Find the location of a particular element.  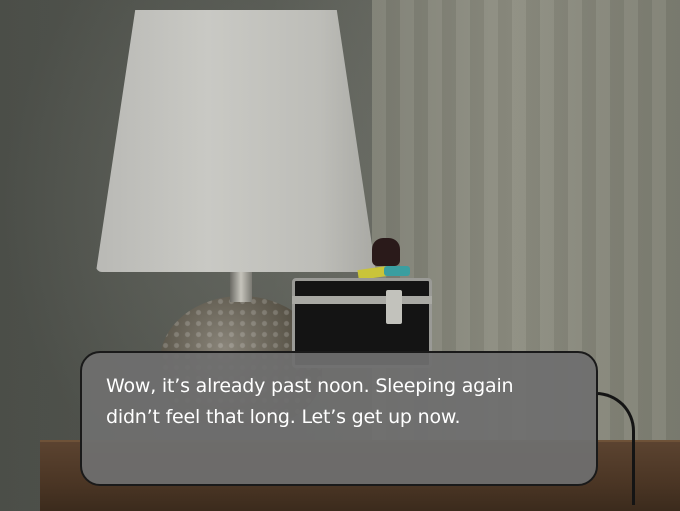

metal-box-latch is located at coordinates (394, 307).